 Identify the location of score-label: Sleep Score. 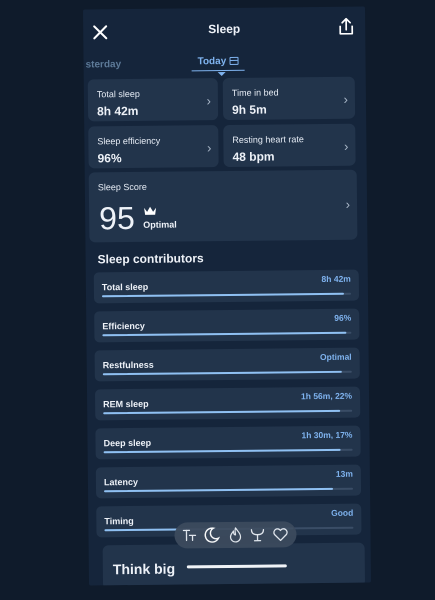
(122, 187).